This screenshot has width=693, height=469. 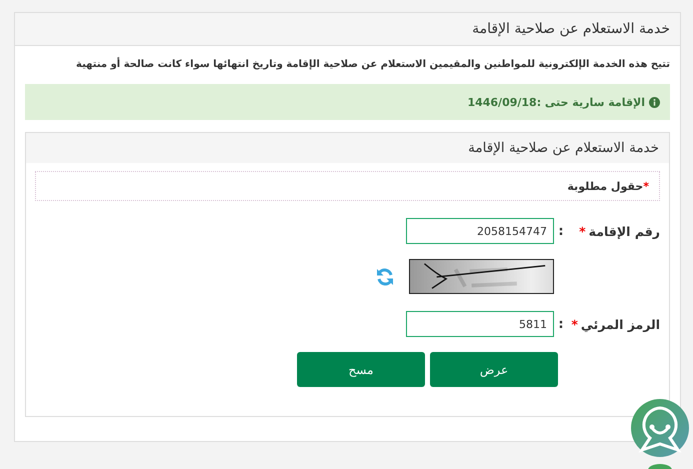 What do you see at coordinates (347, 148) in the screenshot?
I see `form-title: خدمة الاستعلام عن صلاحية الإقامة` at bounding box center [347, 148].